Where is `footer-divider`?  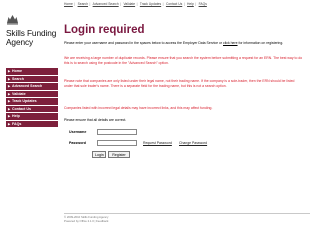 footer-divider is located at coordinates (187, 213).